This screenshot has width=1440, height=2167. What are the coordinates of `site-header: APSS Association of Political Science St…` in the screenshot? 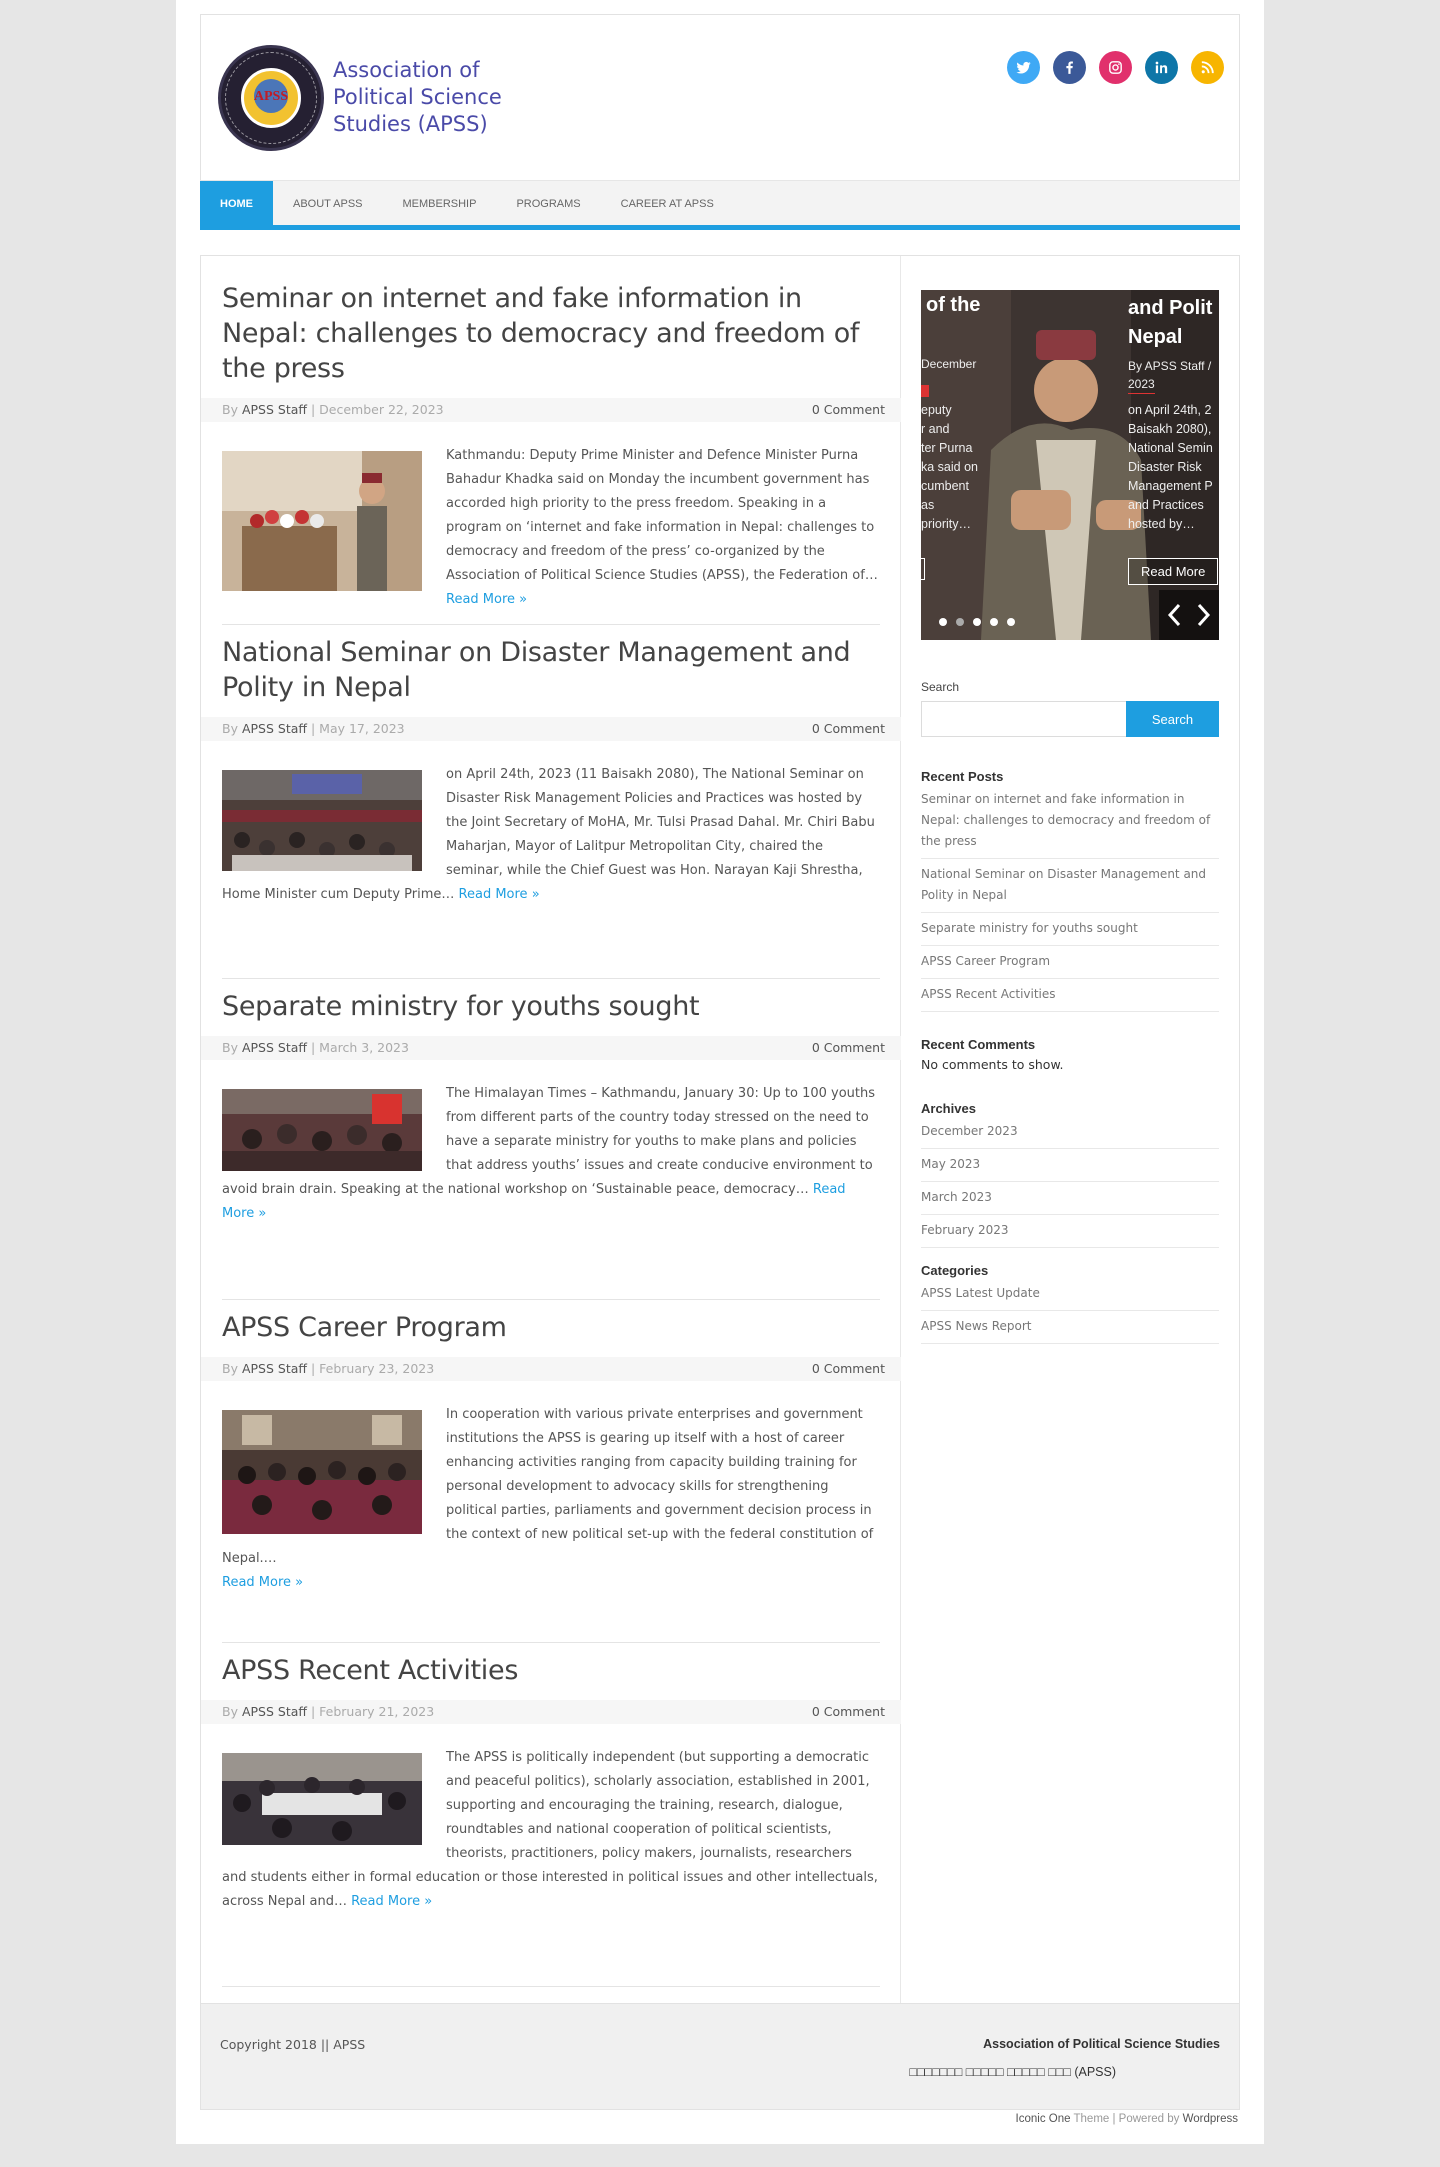 It's located at (720, 98).